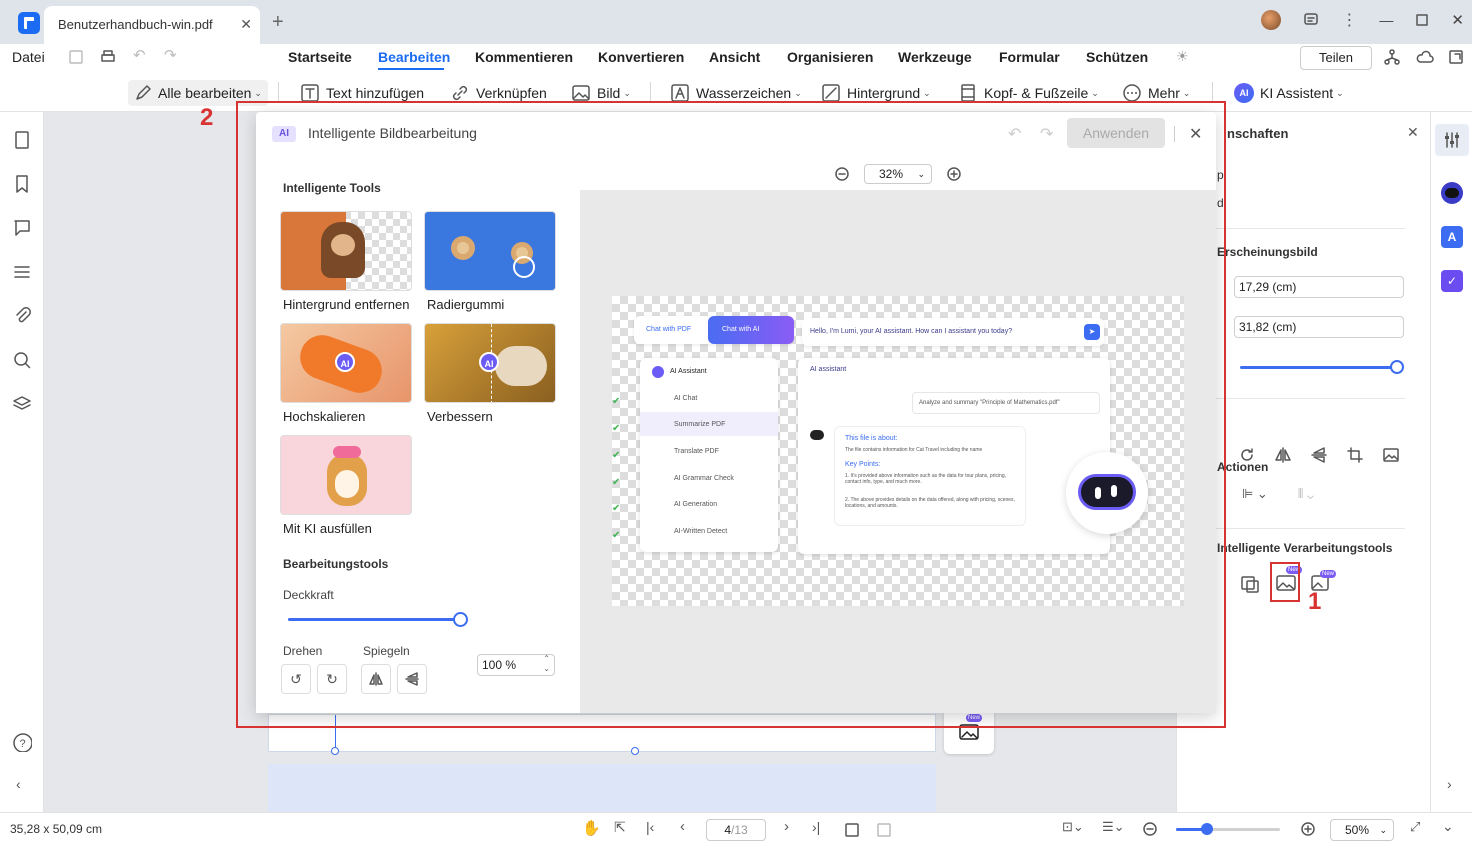 This screenshot has width=1472, height=846. What do you see at coordinates (620, 827) in the screenshot?
I see `select-tool-icon: ⇱` at bounding box center [620, 827].